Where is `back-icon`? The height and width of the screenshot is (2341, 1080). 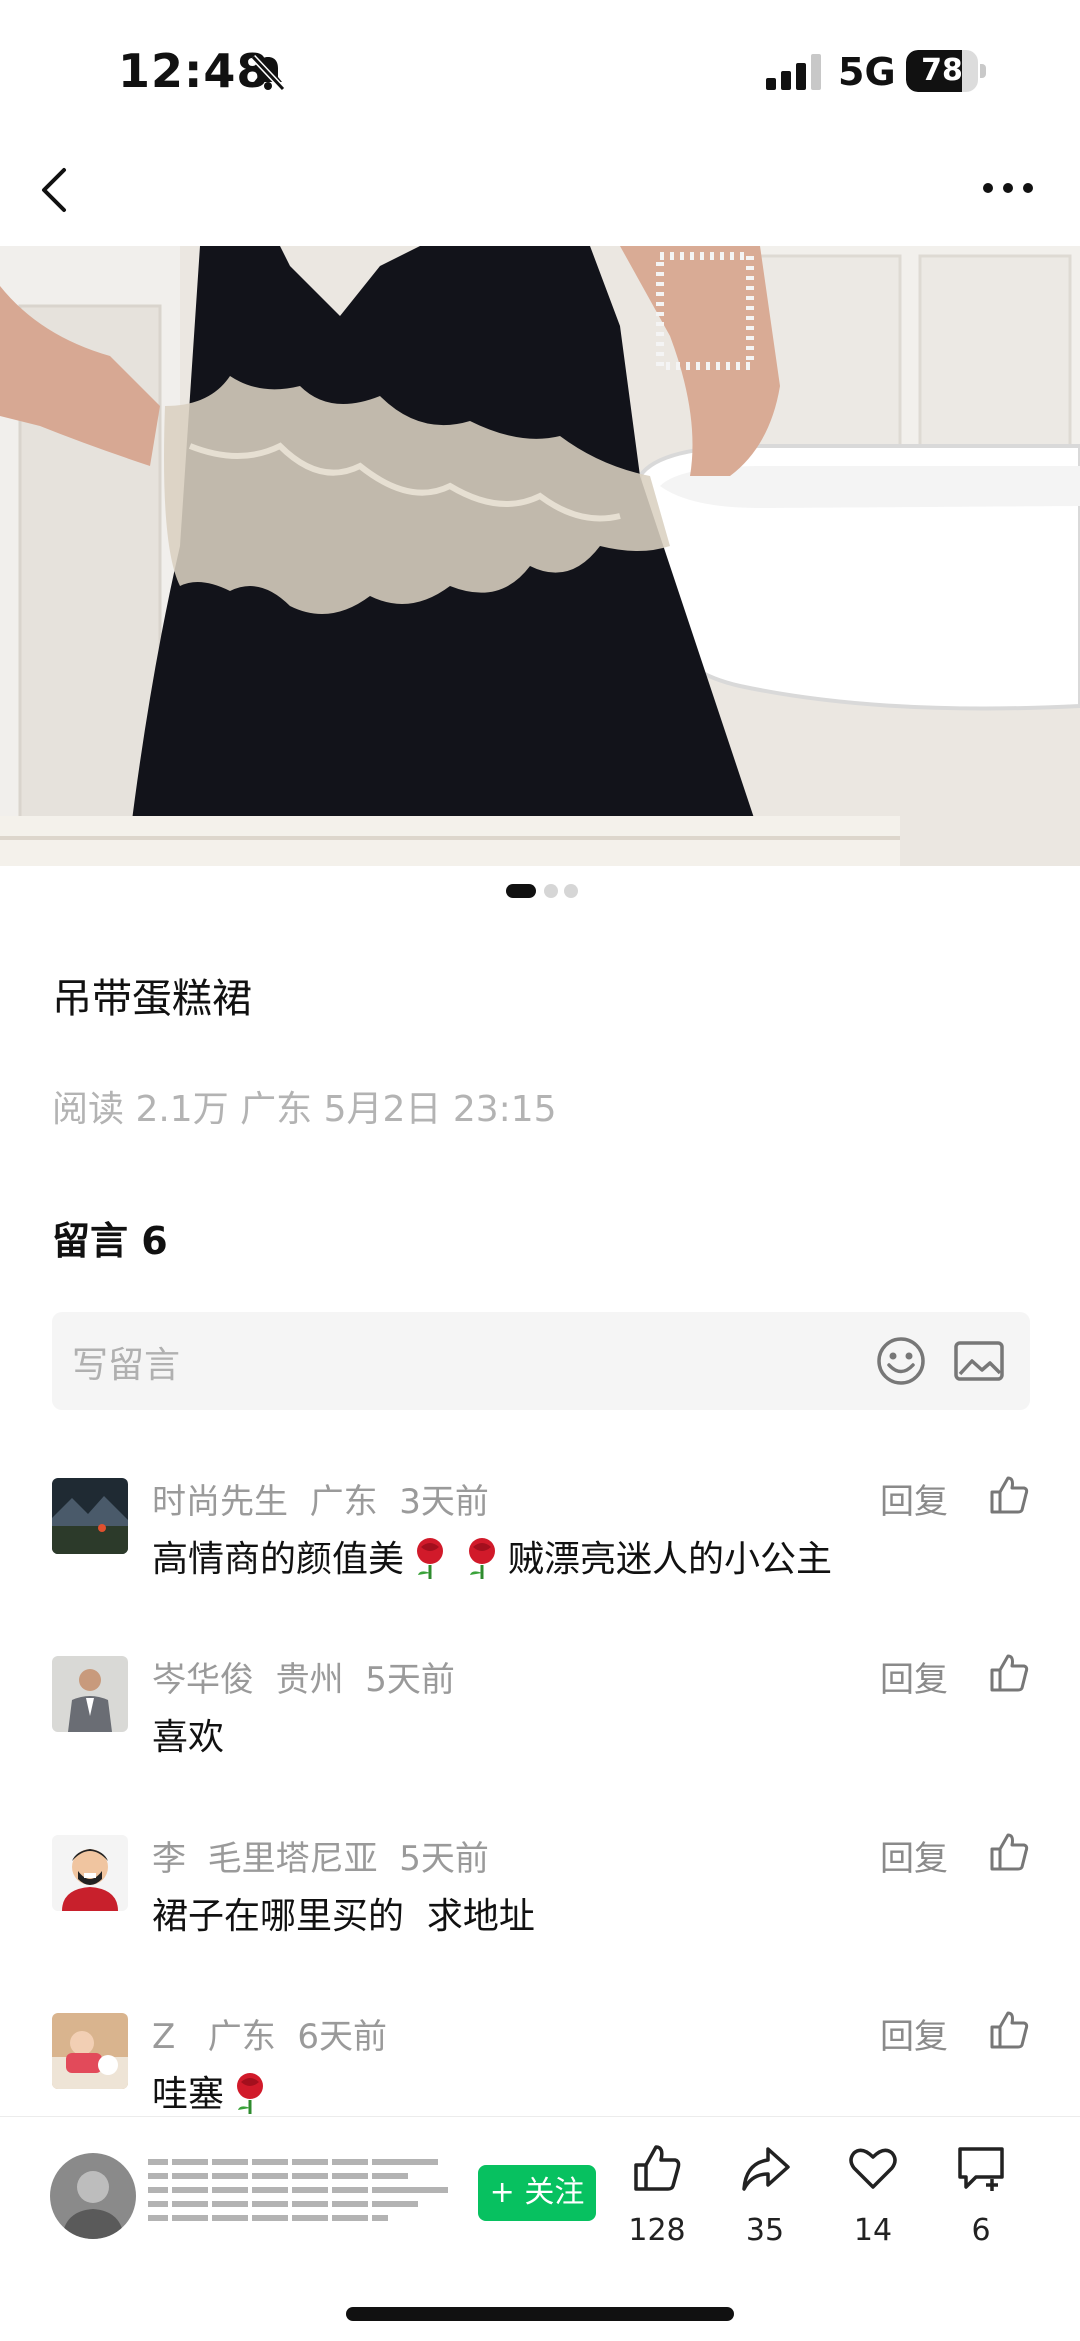
back-icon is located at coordinates (55, 190).